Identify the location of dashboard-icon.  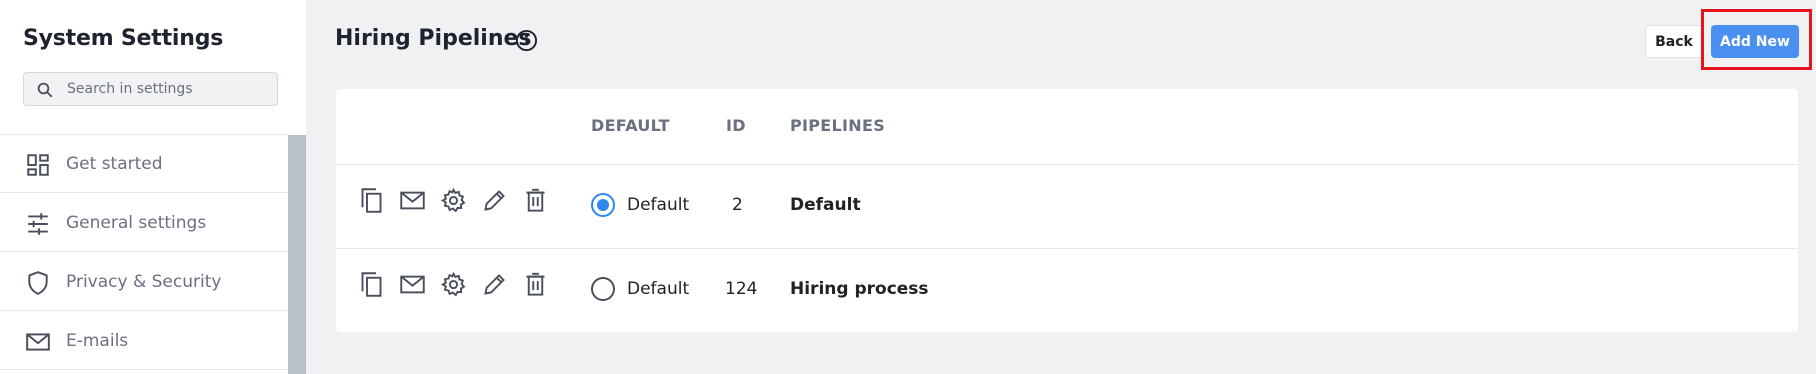
(38, 165).